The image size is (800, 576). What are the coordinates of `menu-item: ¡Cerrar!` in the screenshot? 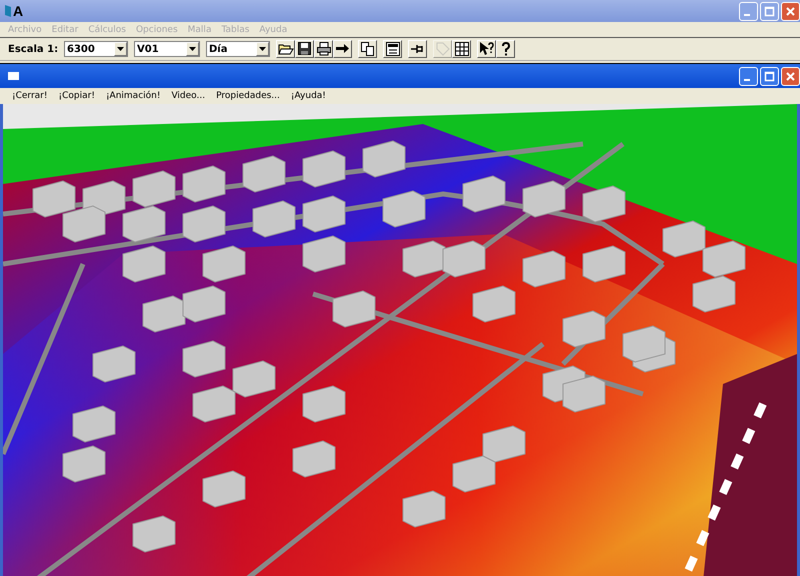 It's located at (30, 96).